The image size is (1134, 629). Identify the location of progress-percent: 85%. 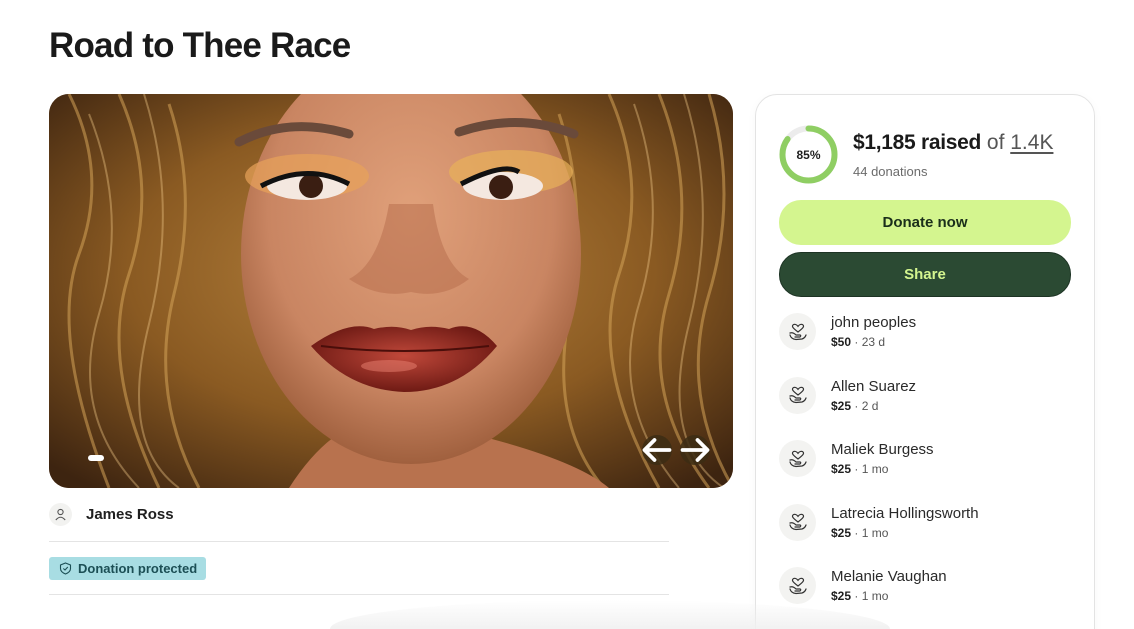
(808, 154).